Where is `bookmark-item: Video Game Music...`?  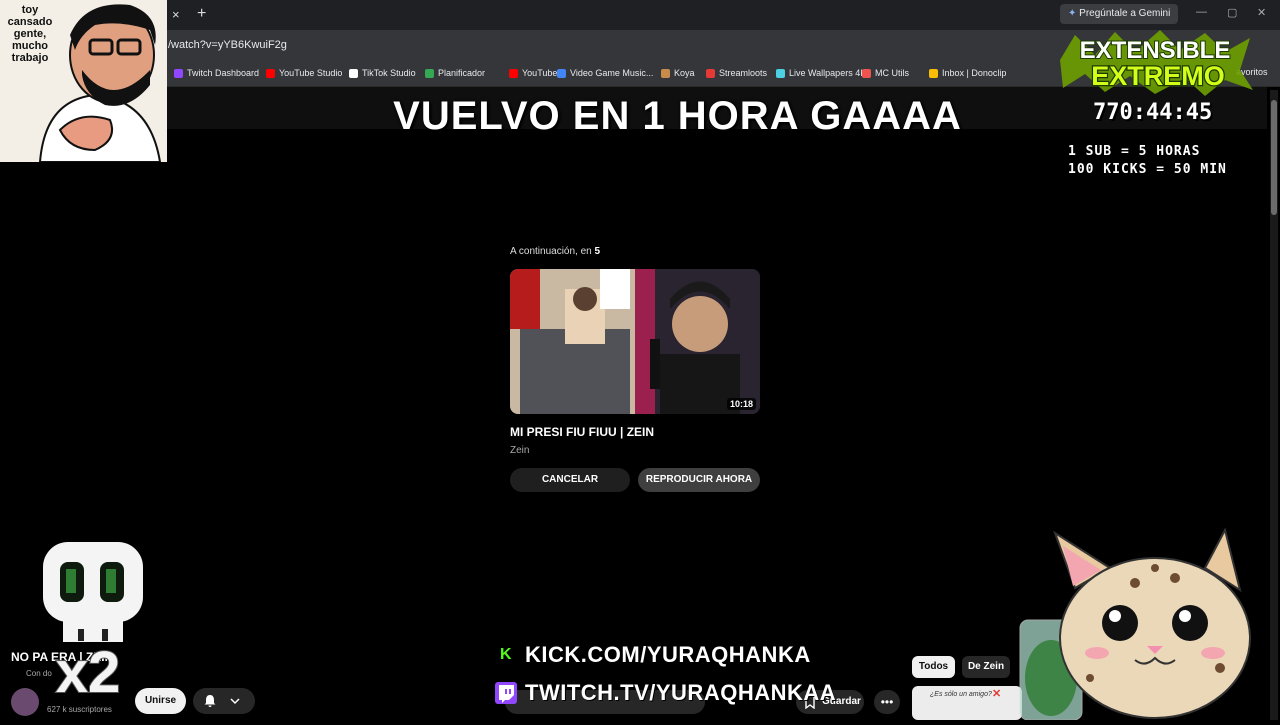 bookmark-item: Video Game Music... is located at coordinates (605, 73).